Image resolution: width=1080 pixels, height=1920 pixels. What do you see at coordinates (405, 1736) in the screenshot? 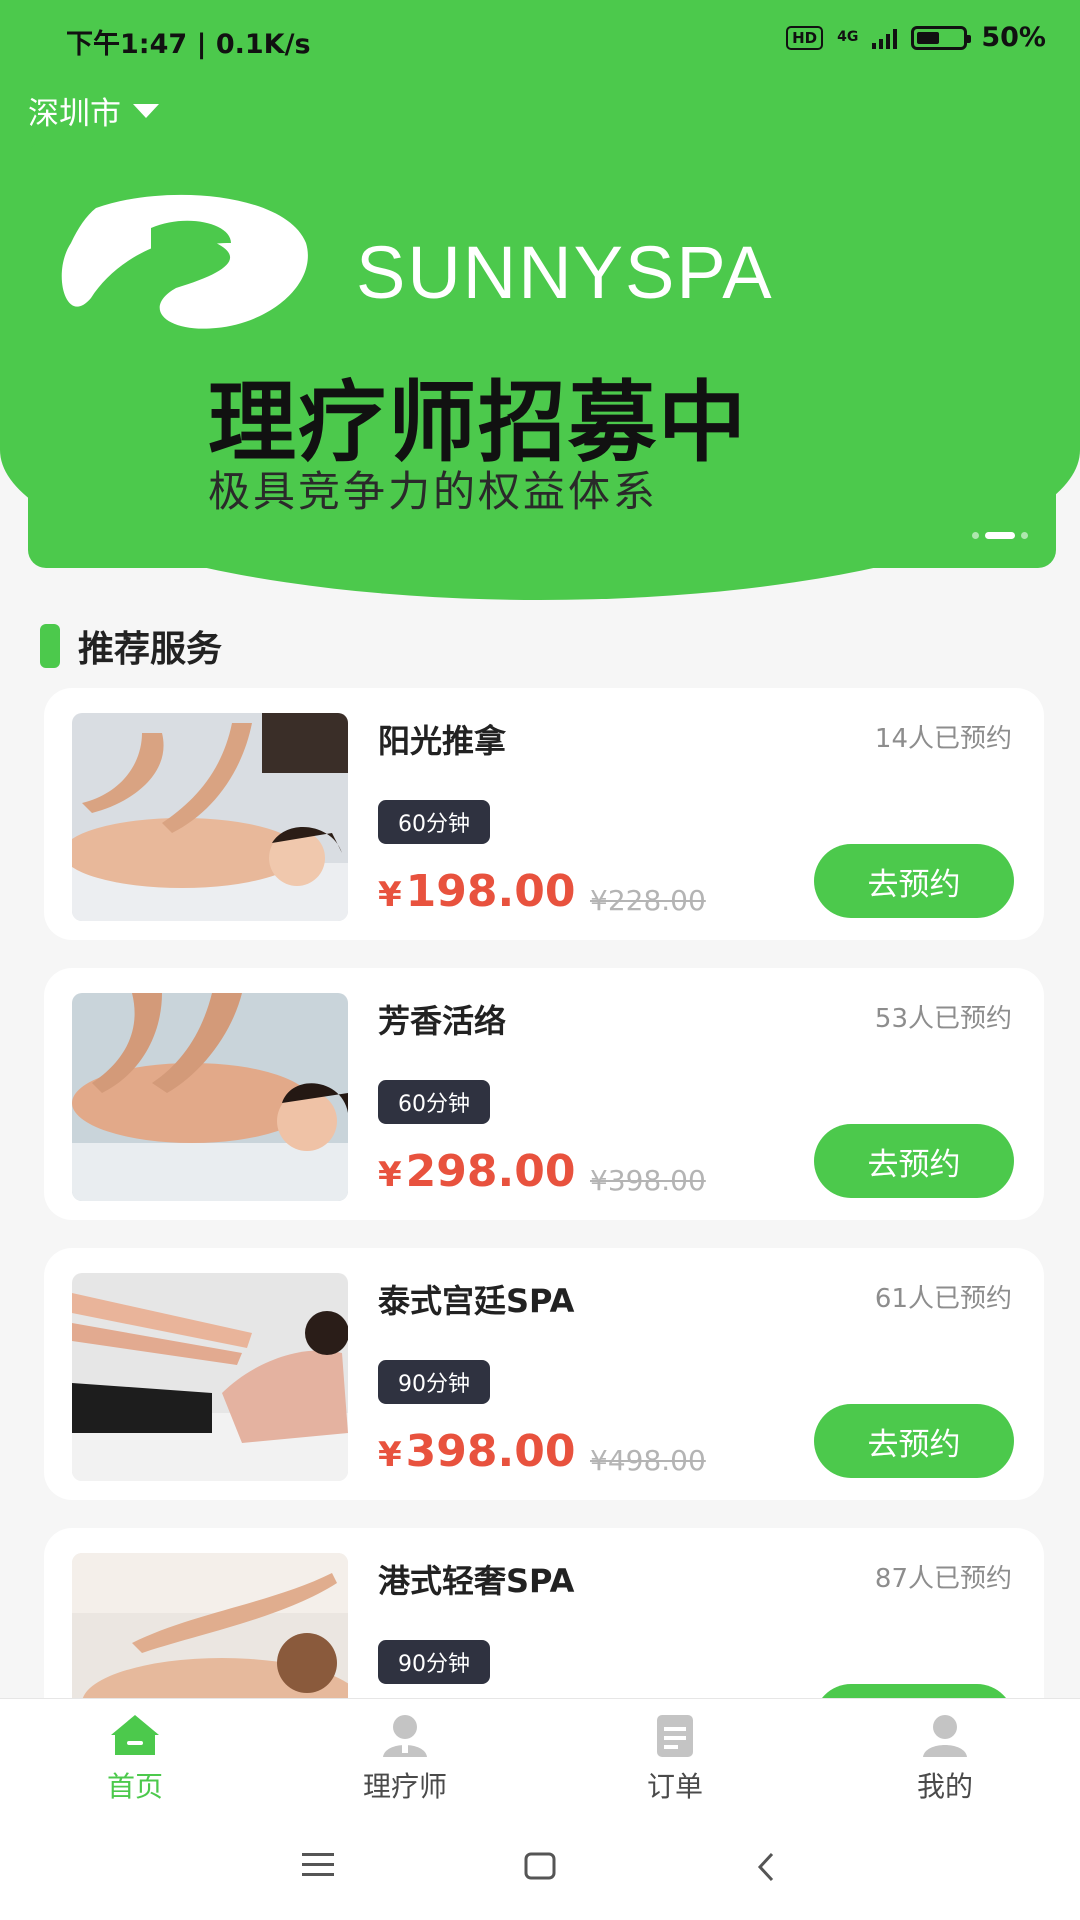
I see `therapist-icon` at bounding box center [405, 1736].